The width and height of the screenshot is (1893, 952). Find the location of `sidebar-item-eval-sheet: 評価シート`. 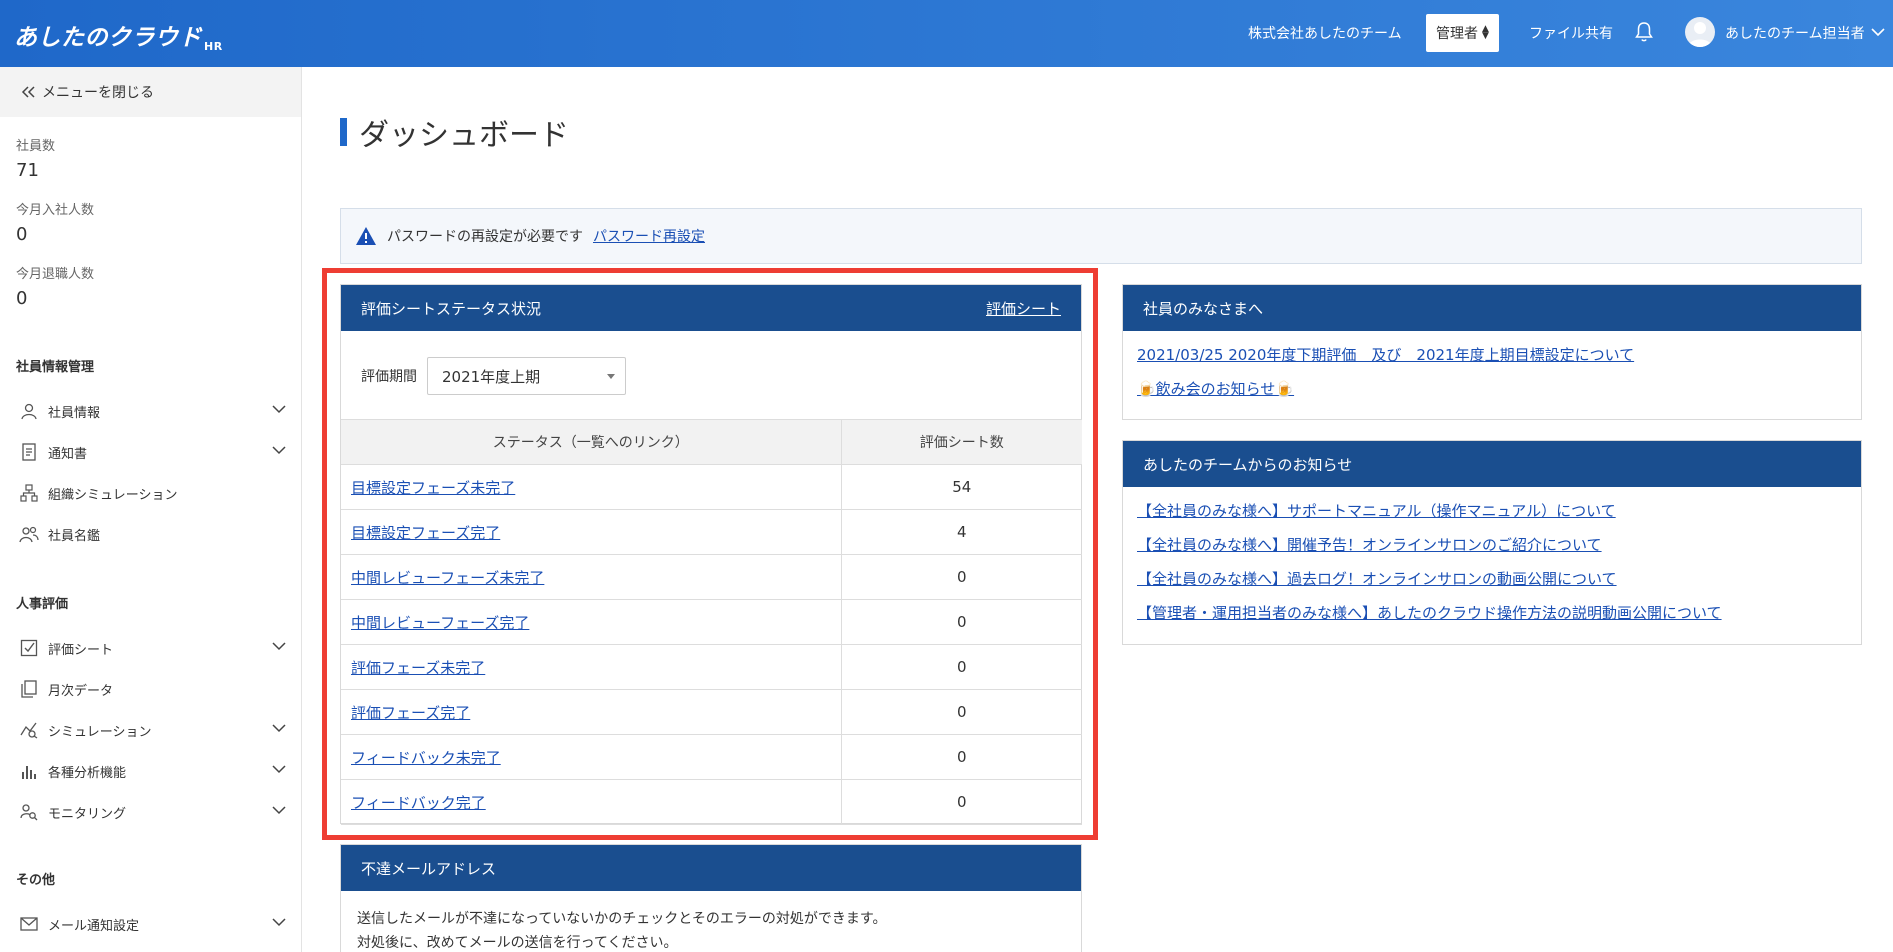

sidebar-item-eval-sheet: 評価シート is located at coordinates (155, 648).